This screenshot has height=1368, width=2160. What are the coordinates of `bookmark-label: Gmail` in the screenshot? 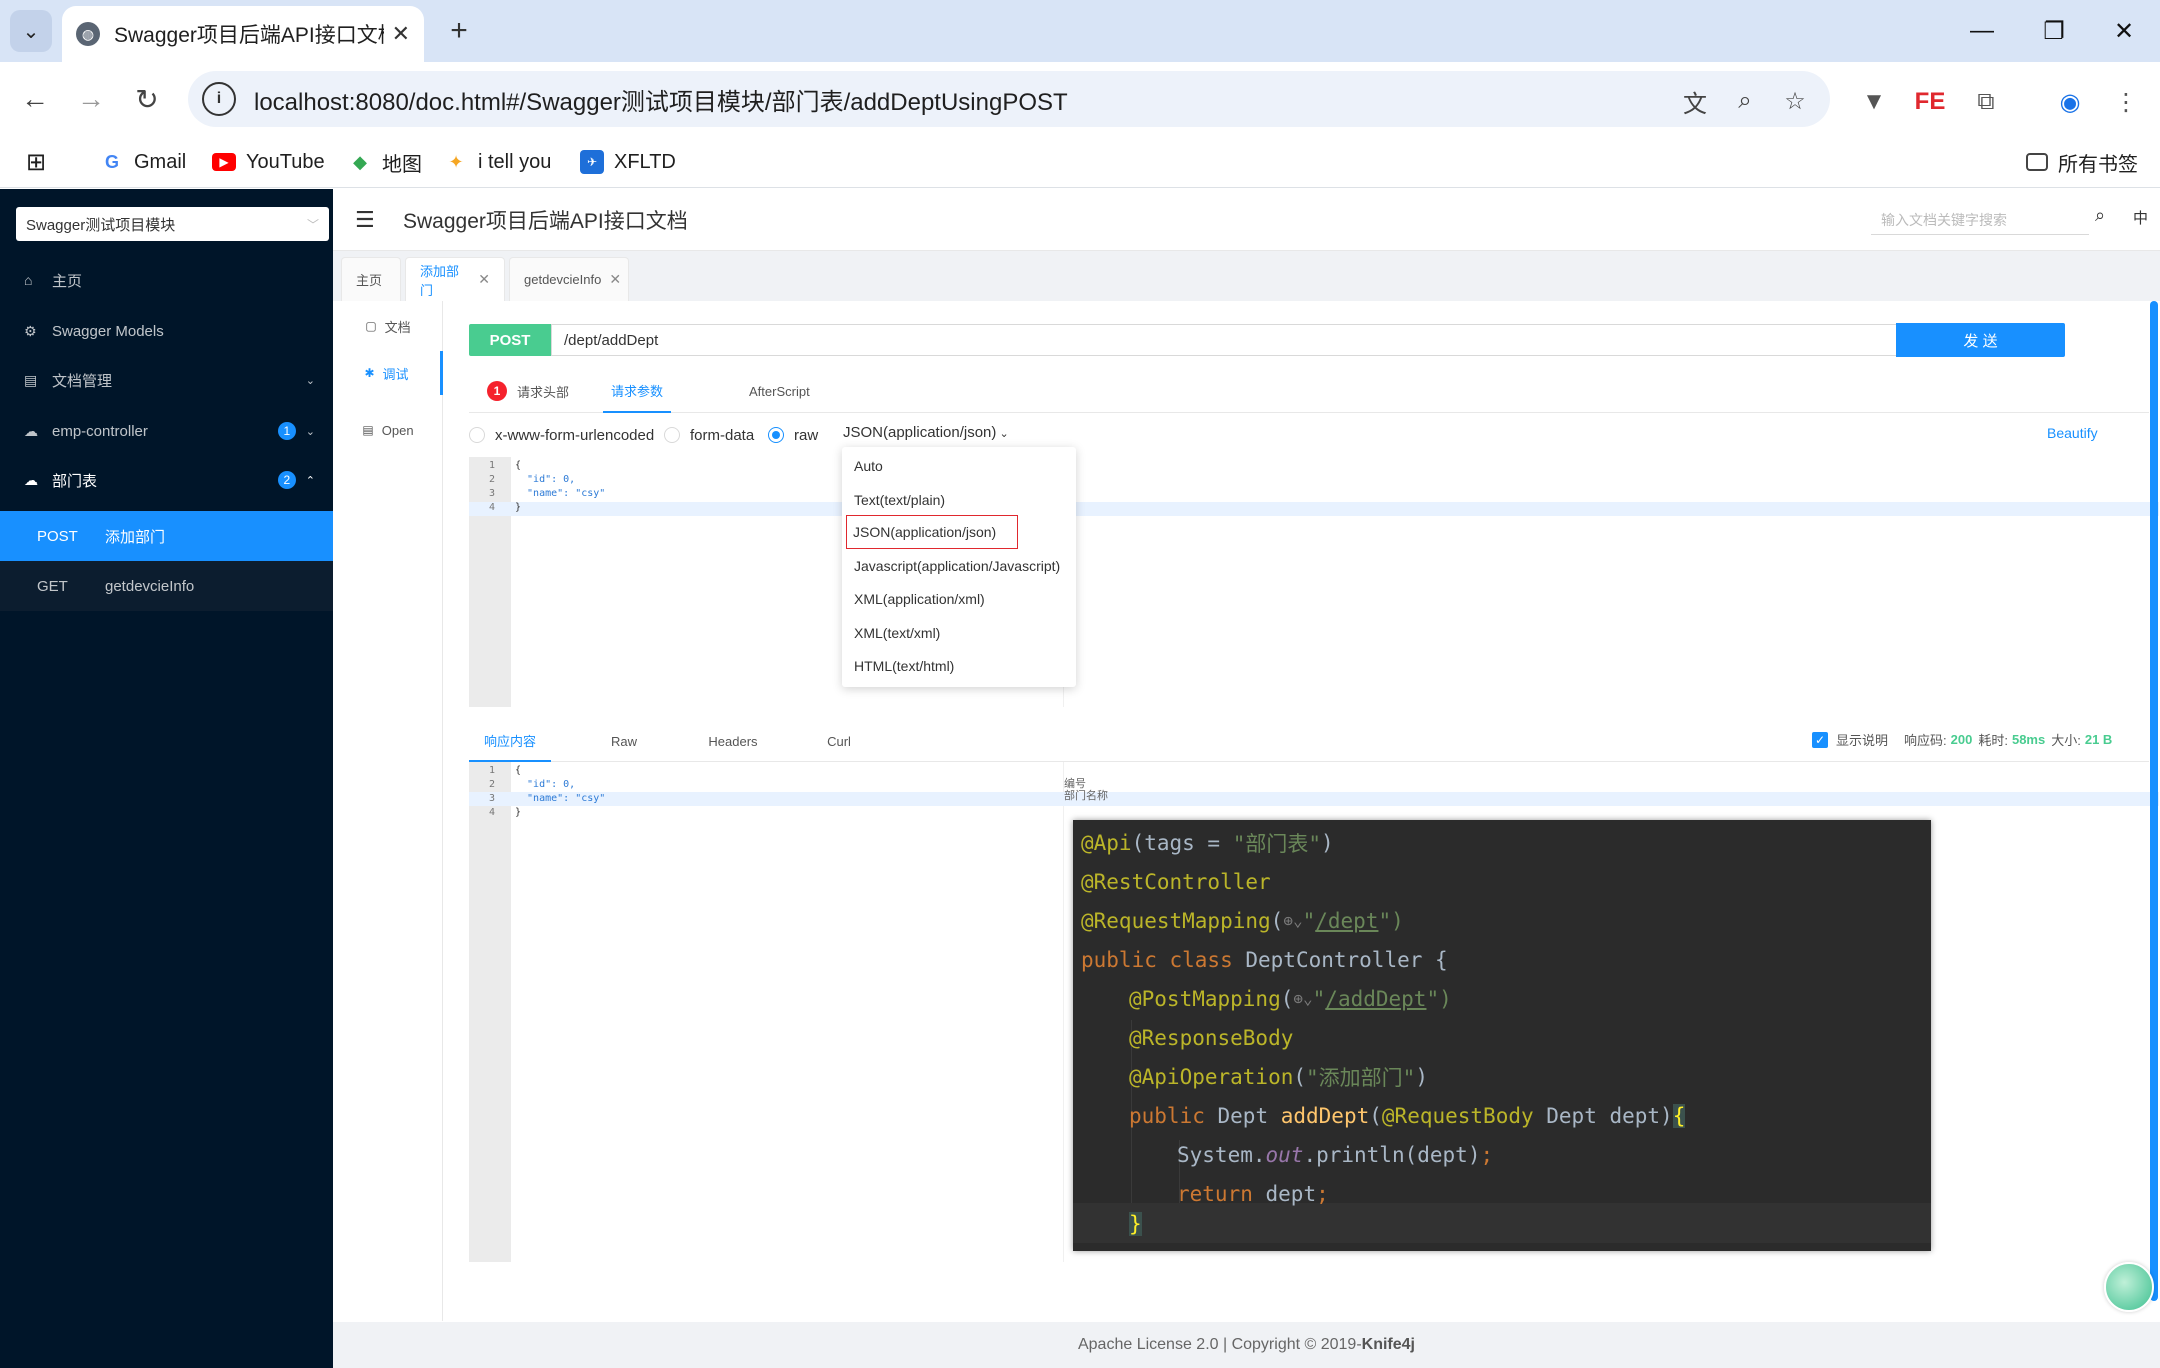 It's located at (160, 161).